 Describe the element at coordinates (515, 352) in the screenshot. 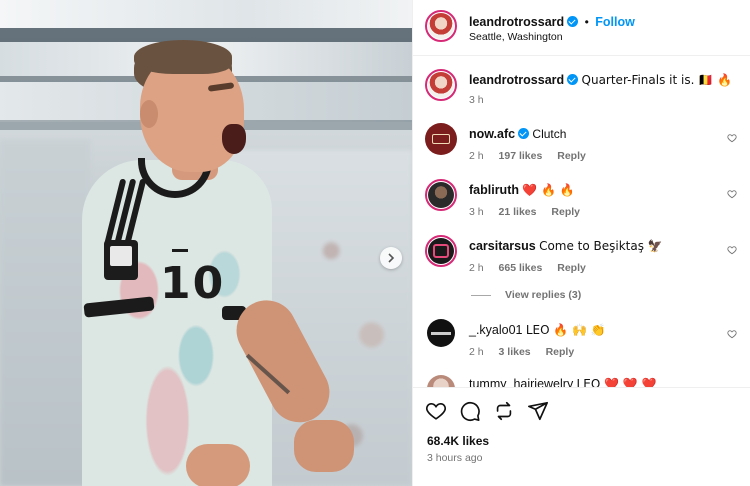

I see `comment-likes: 3 likes` at that location.